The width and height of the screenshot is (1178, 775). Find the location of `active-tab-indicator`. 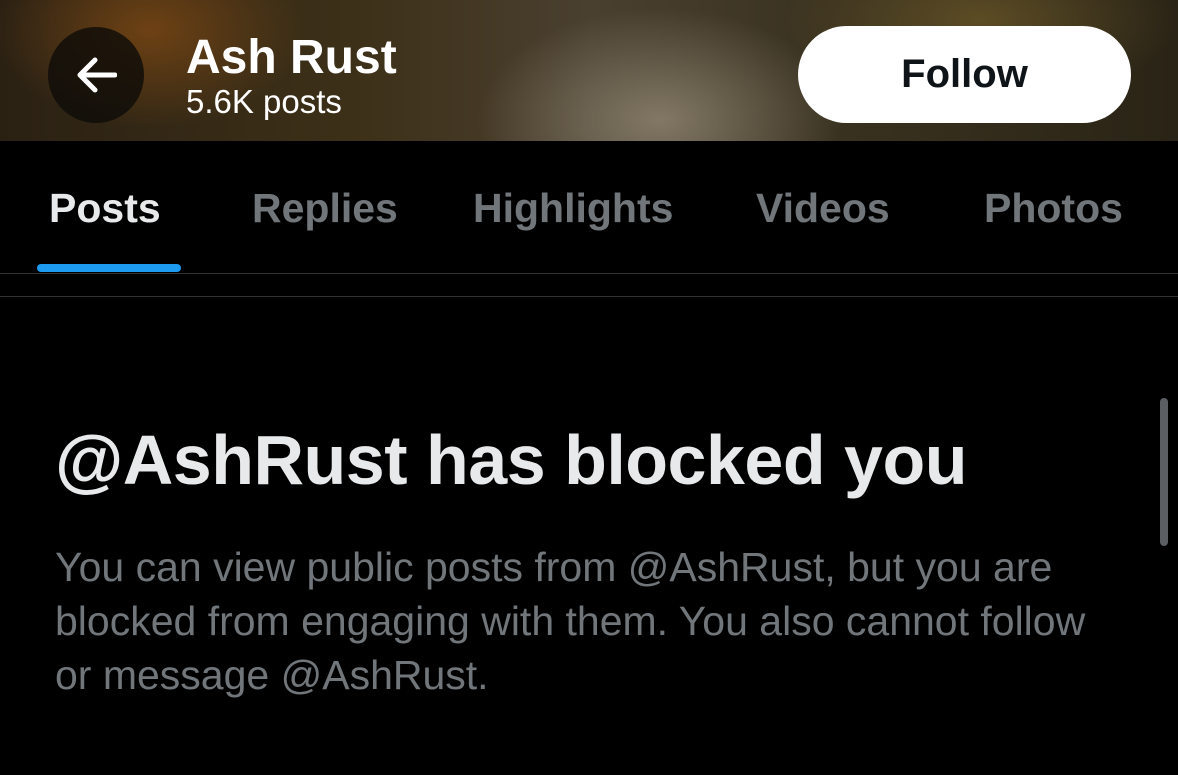

active-tab-indicator is located at coordinates (109, 268).